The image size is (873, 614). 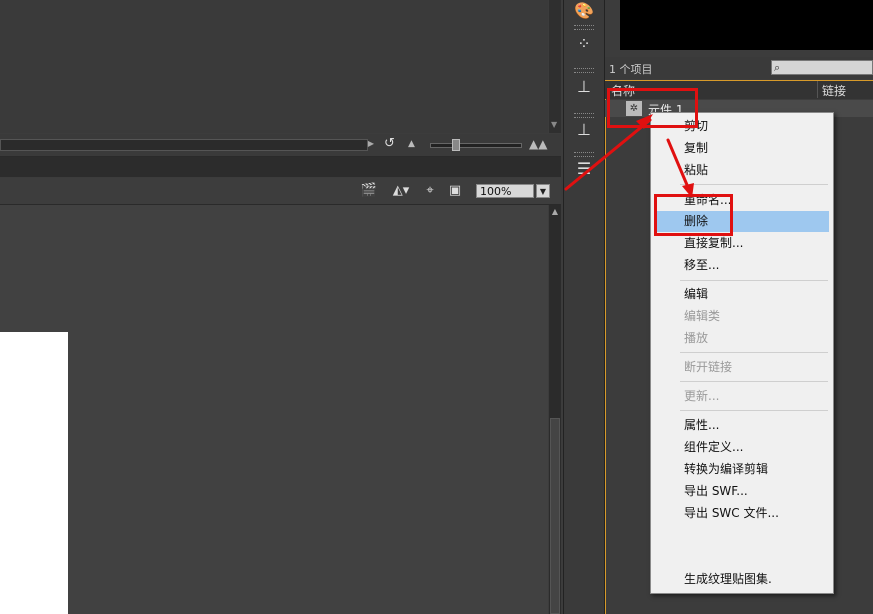 What do you see at coordinates (688, 190) in the screenshot?
I see `annotation-arrowhead-down` at bounding box center [688, 190].